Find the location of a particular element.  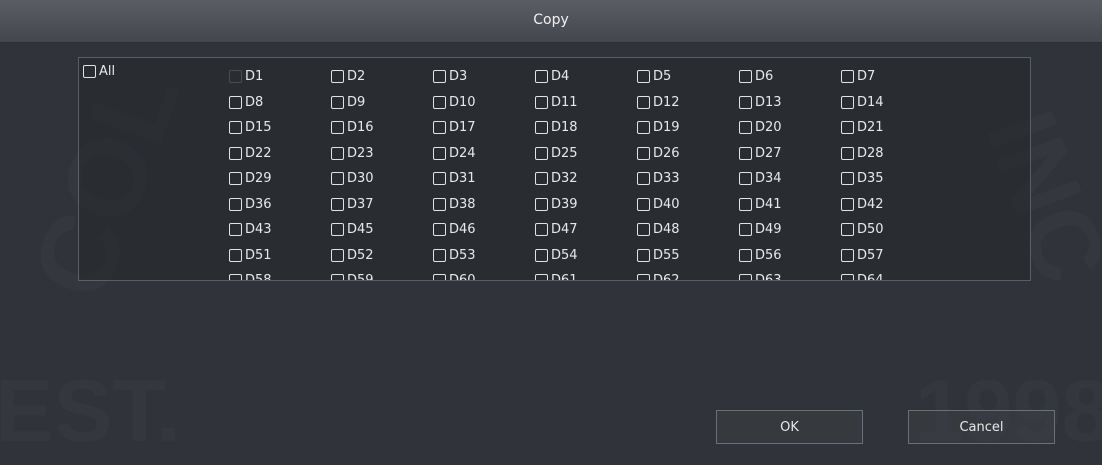

channel-label: D62 is located at coordinates (666, 277).